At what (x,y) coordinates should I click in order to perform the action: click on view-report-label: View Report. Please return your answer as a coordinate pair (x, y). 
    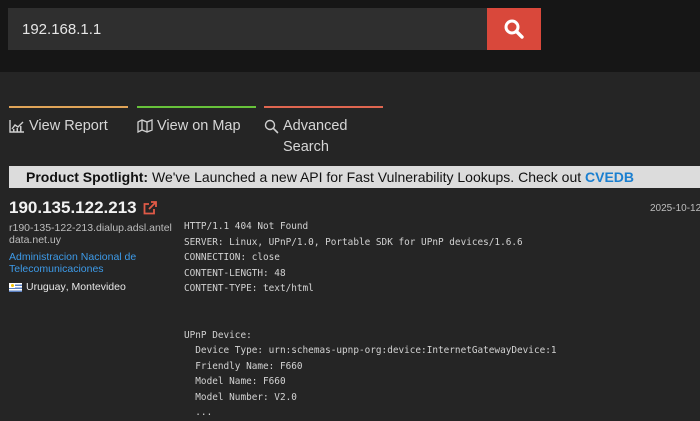
    Looking at the image, I should click on (68, 126).